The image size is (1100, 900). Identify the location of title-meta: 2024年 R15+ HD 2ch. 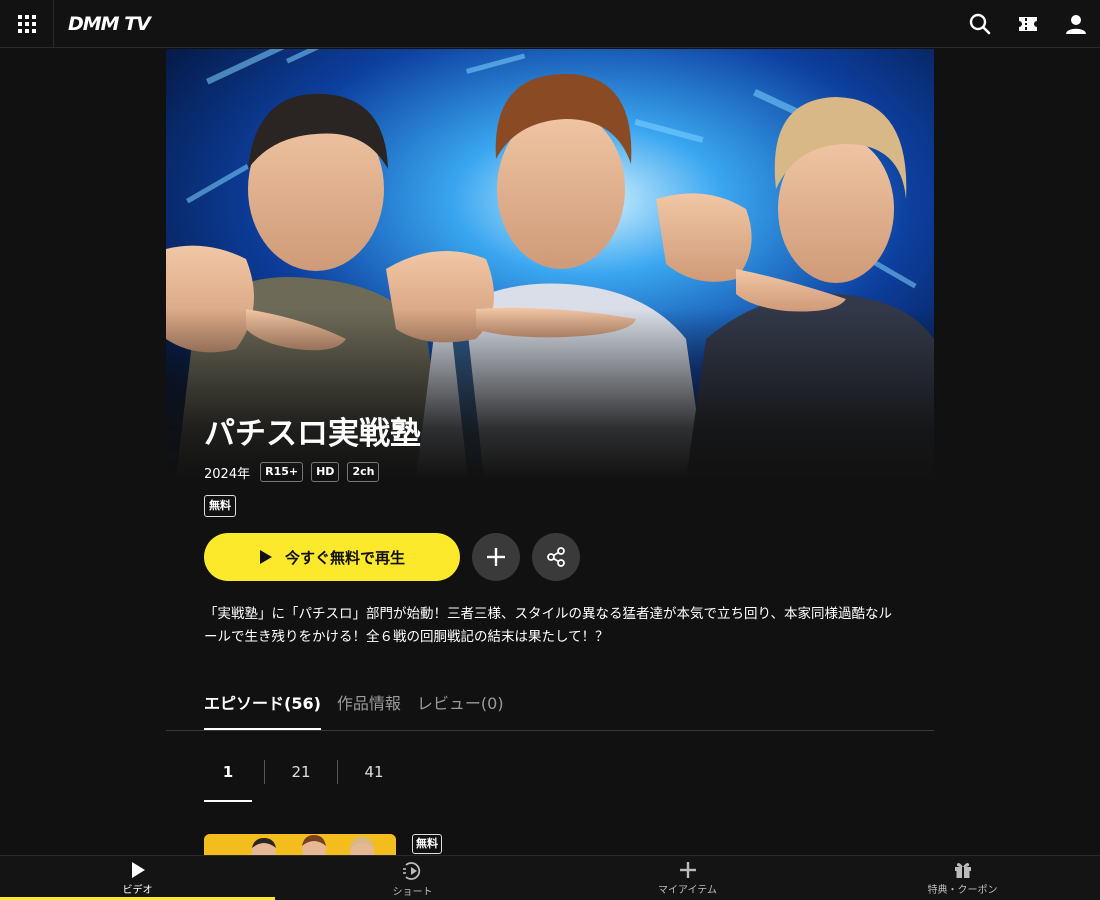
(292, 472).